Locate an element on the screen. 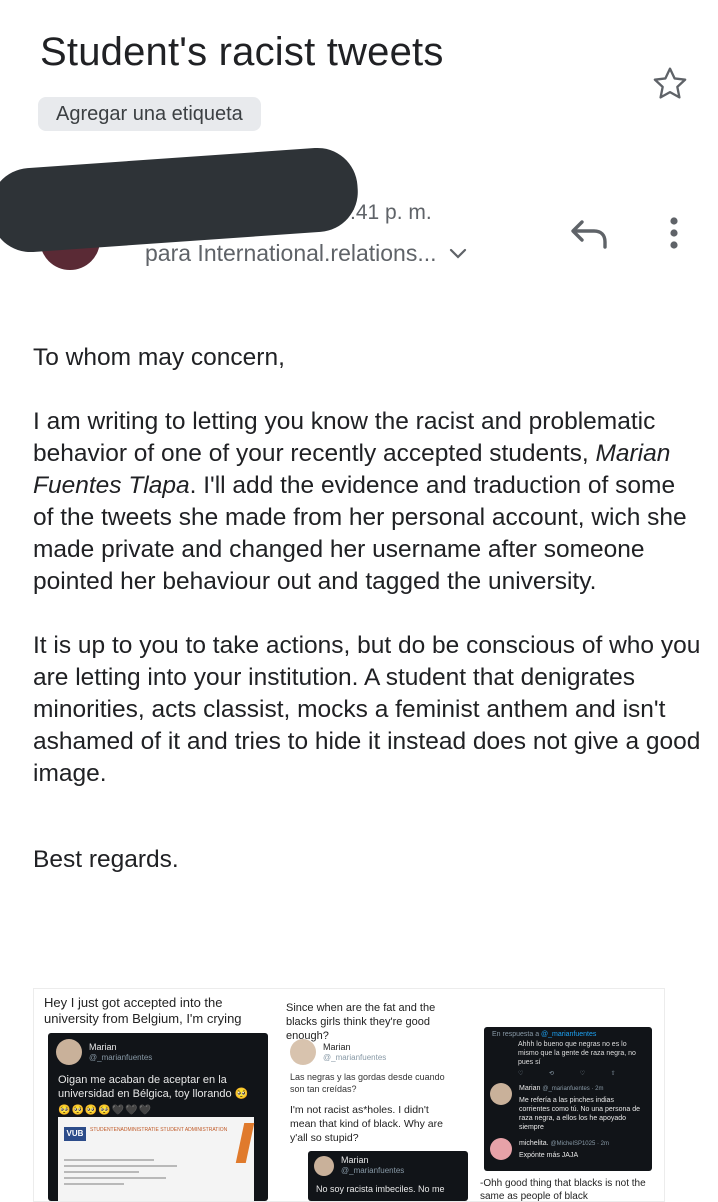 Image resolution: width=718 pixels, height=1202 pixels. star-icon is located at coordinates (670, 84).